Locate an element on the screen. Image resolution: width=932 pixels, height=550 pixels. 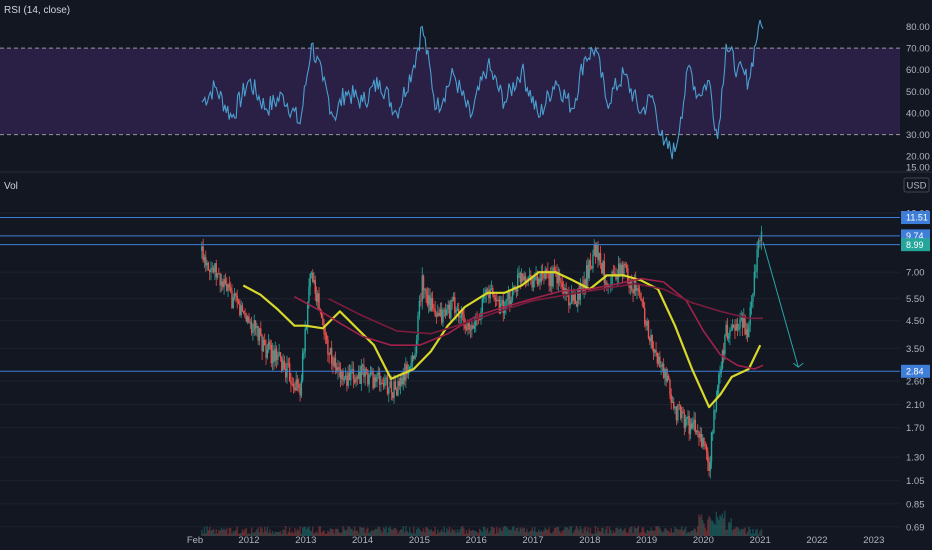
volume-label: Vol is located at coordinates (11, 186).